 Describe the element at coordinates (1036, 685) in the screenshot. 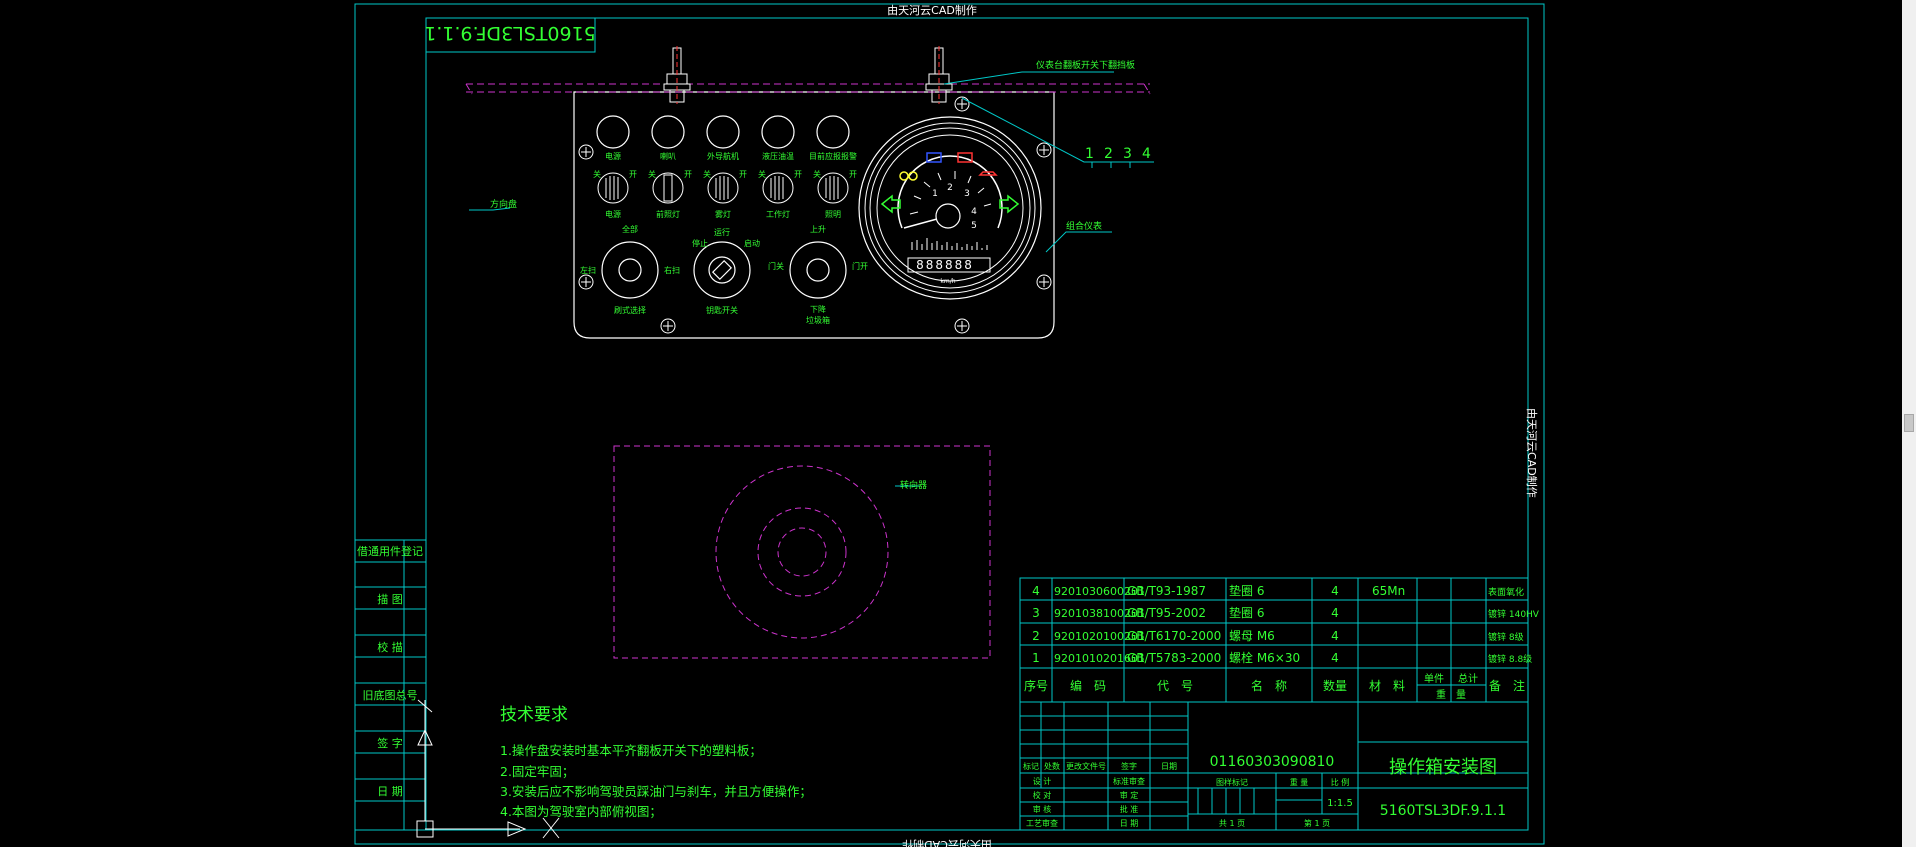

I see `bom-h-no: 序号` at that location.